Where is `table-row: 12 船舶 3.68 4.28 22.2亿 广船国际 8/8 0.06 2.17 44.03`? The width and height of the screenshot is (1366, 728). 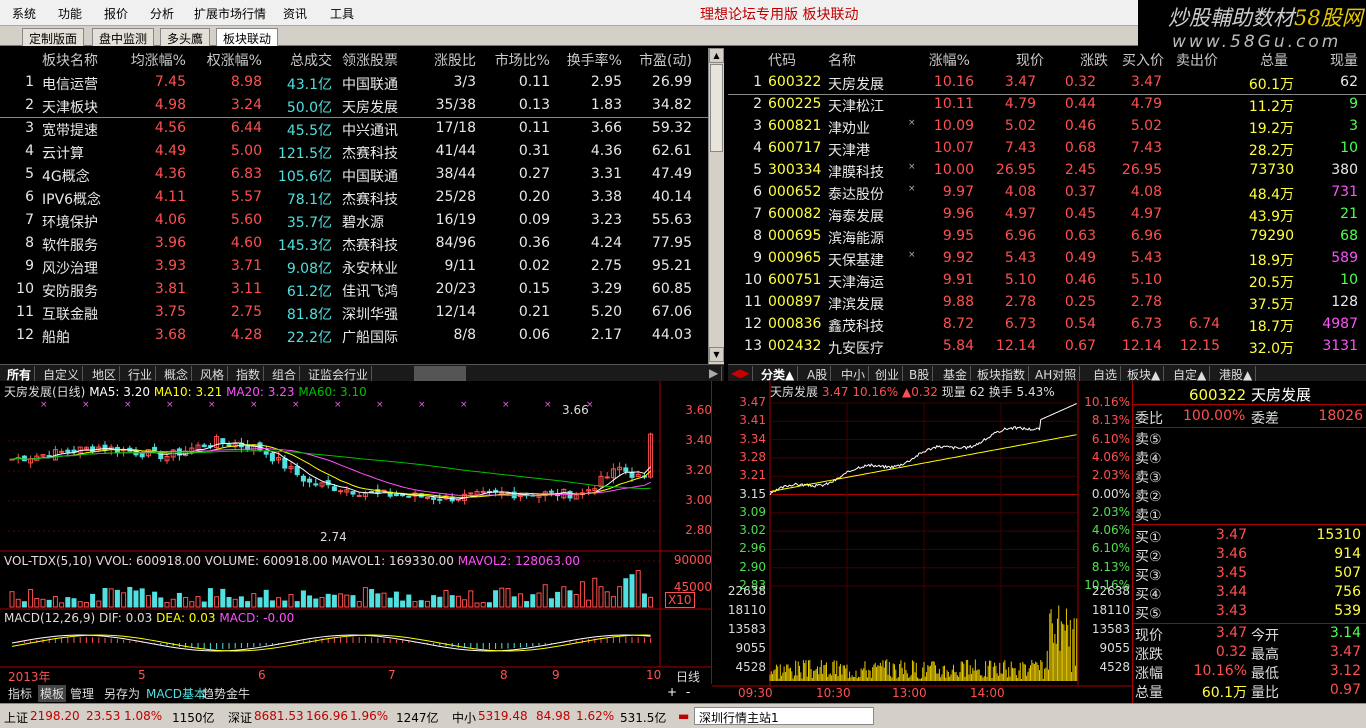
table-row: 12 船舶 3.68 4.28 22.2亿 广船国际 8/8 0.06 2.17 44.03 is located at coordinates (354, 336).